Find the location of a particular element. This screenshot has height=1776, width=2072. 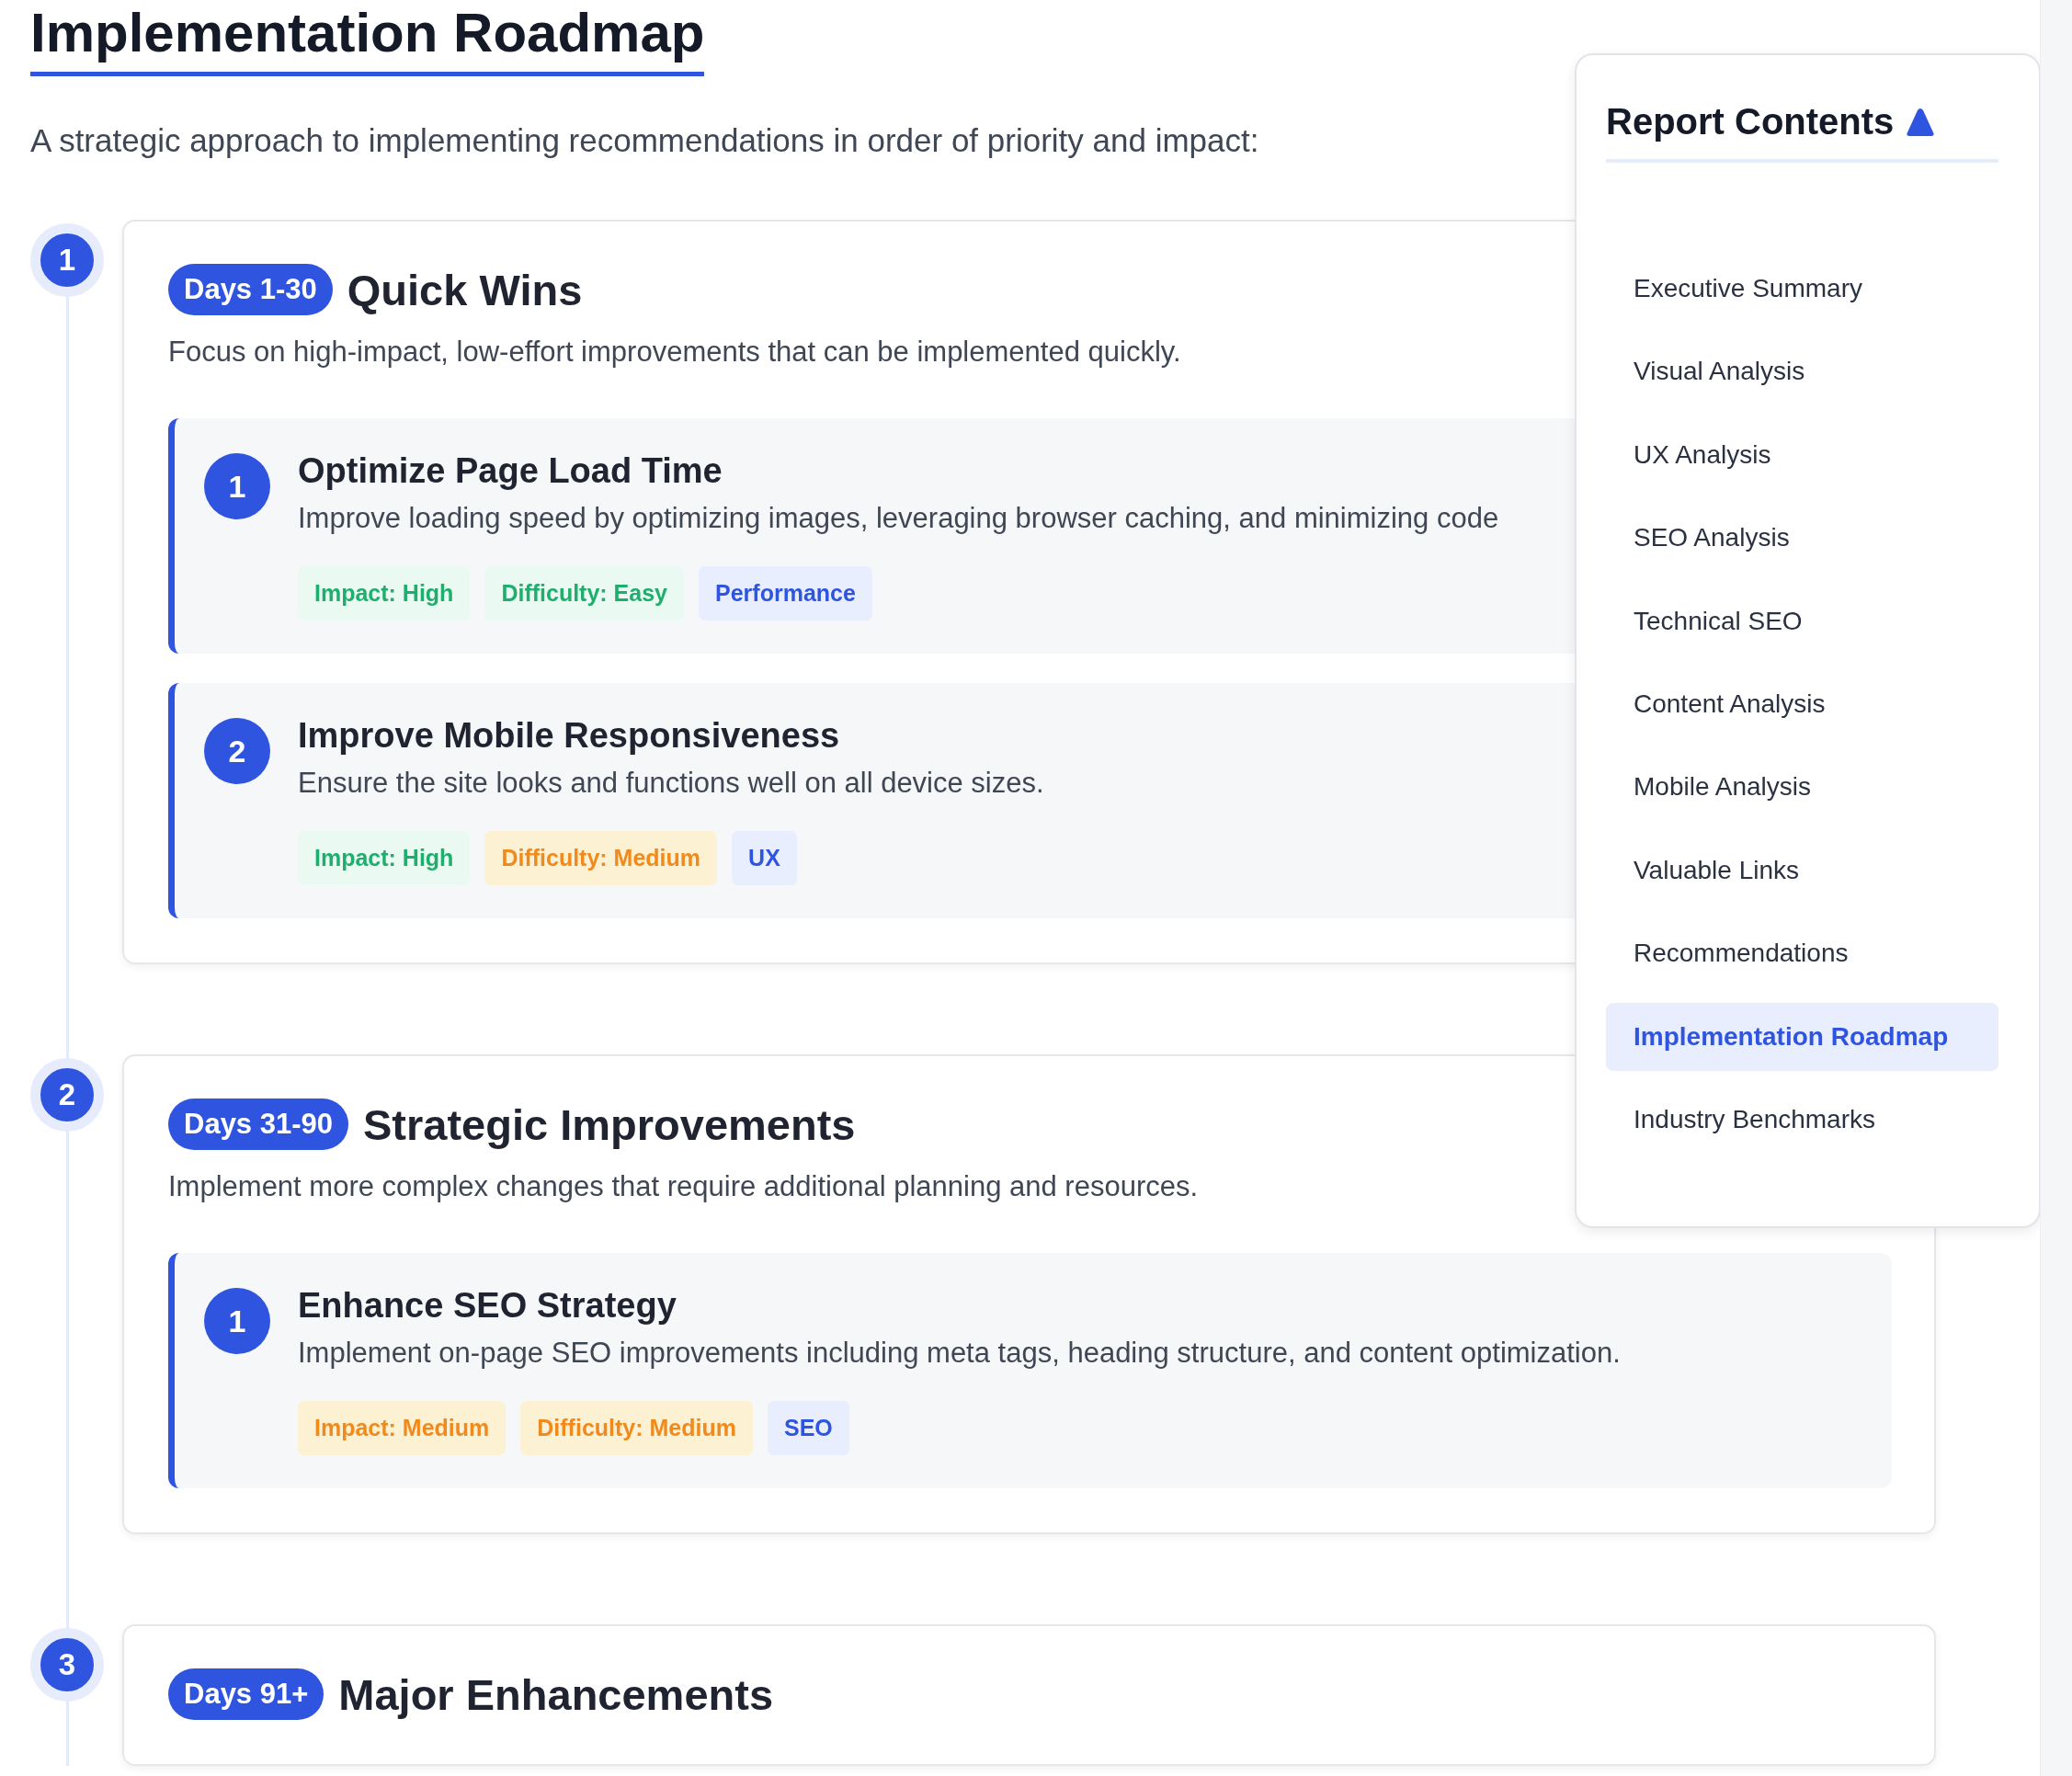

contents-link: Mobile Analysis is located at coordinates (1802, 788).